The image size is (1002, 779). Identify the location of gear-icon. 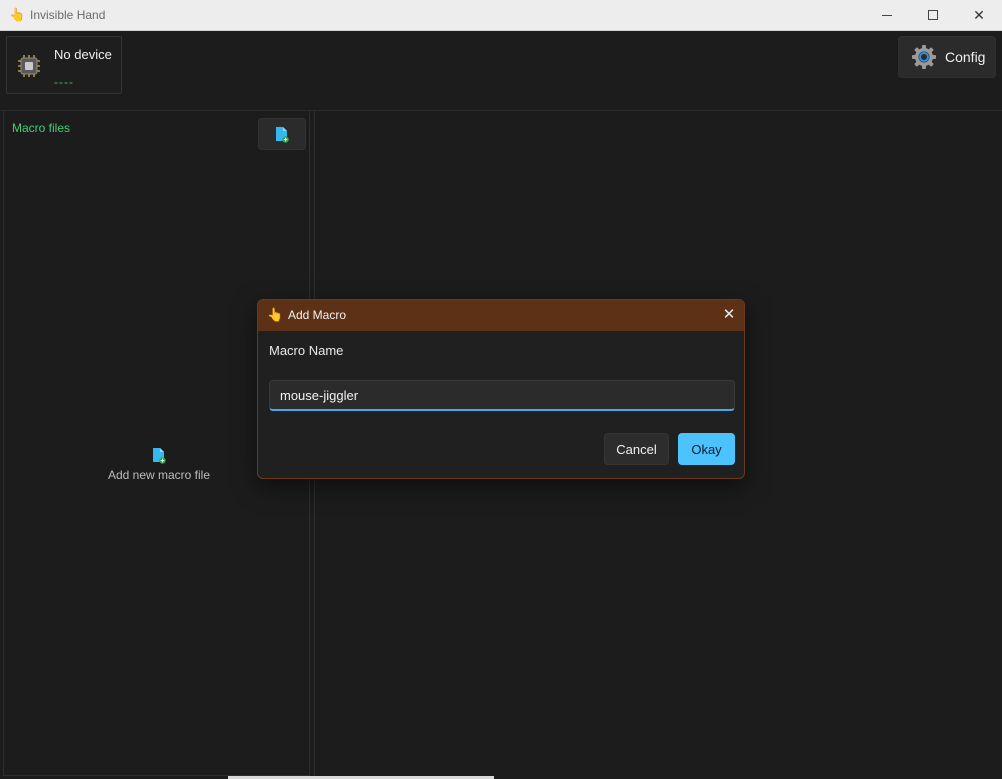
(924, 57).